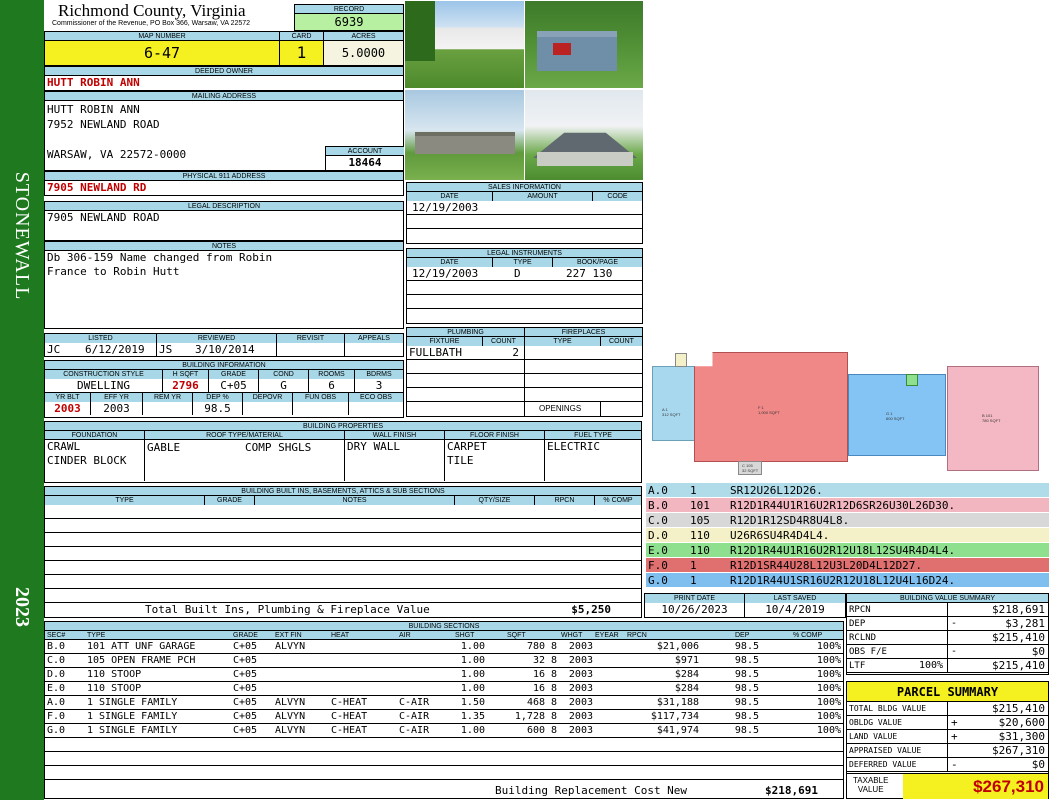  What do you see at coordinates (117, 397) in the screenshot?
I see `h-effyr: EFF YR` at bounding box center [117, 397].